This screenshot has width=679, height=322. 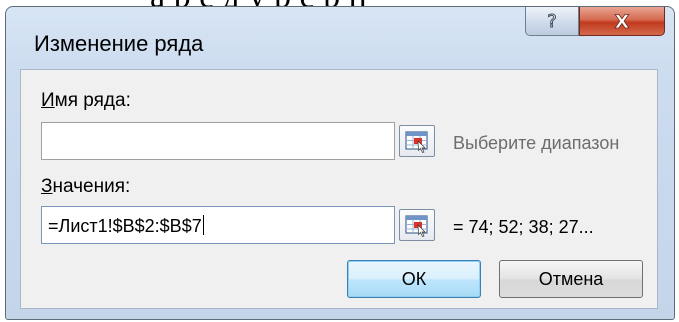 I want to click on series-values-range-button, so click(x=417, y=225).